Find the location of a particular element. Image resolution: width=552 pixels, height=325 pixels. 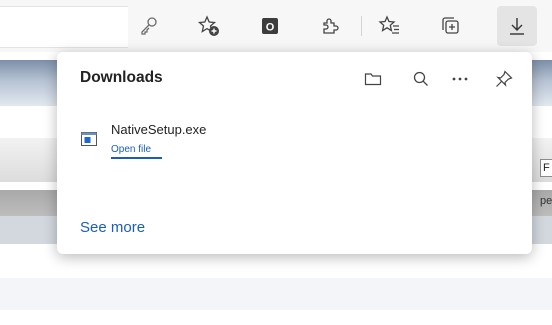

downloads-button is located at coordinates (517, 26).